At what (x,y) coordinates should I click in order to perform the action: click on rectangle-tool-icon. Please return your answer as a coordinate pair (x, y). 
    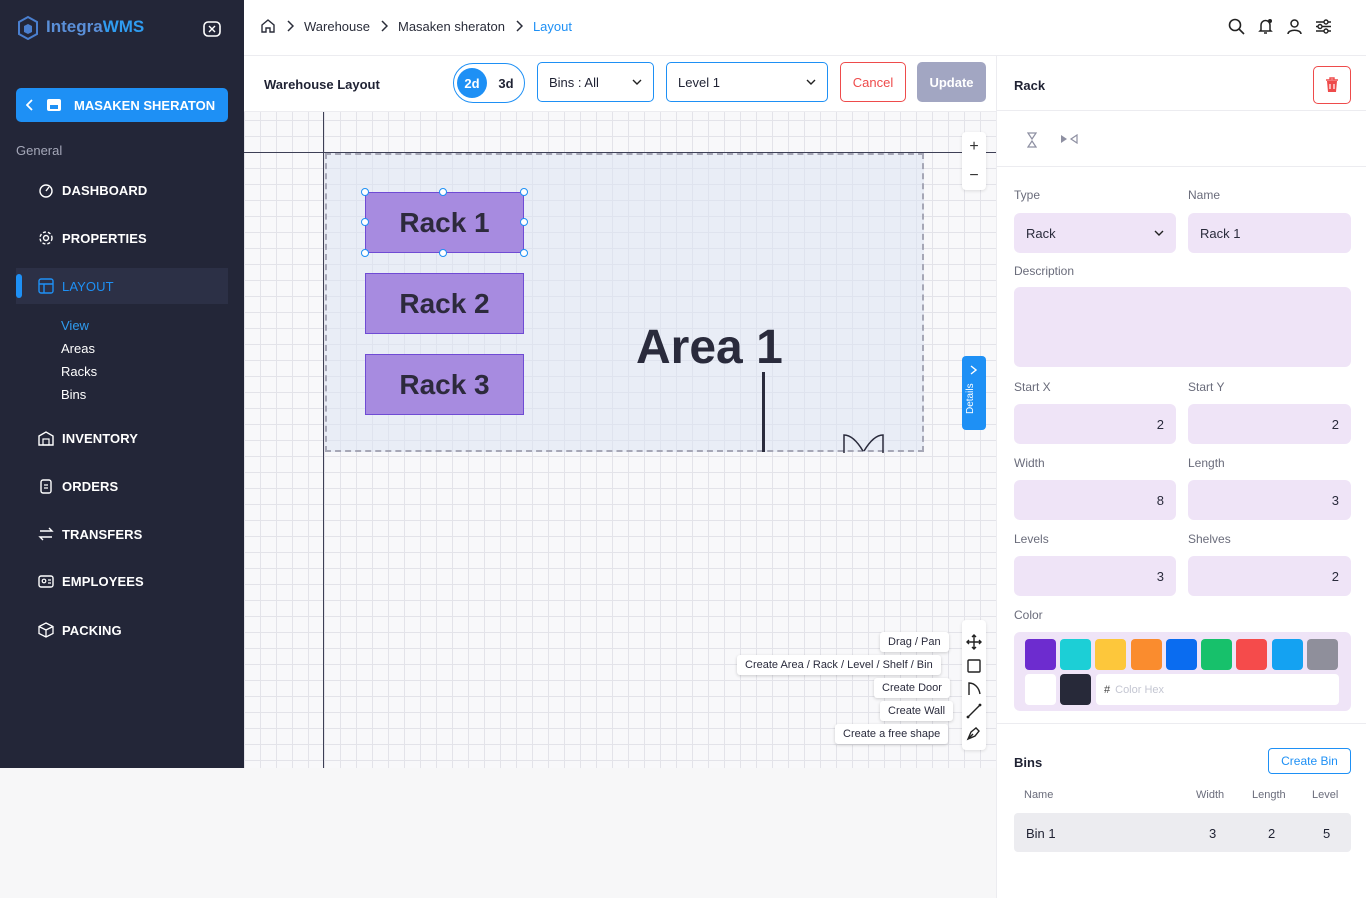
    Looking at the image, I should click on (974, 666).